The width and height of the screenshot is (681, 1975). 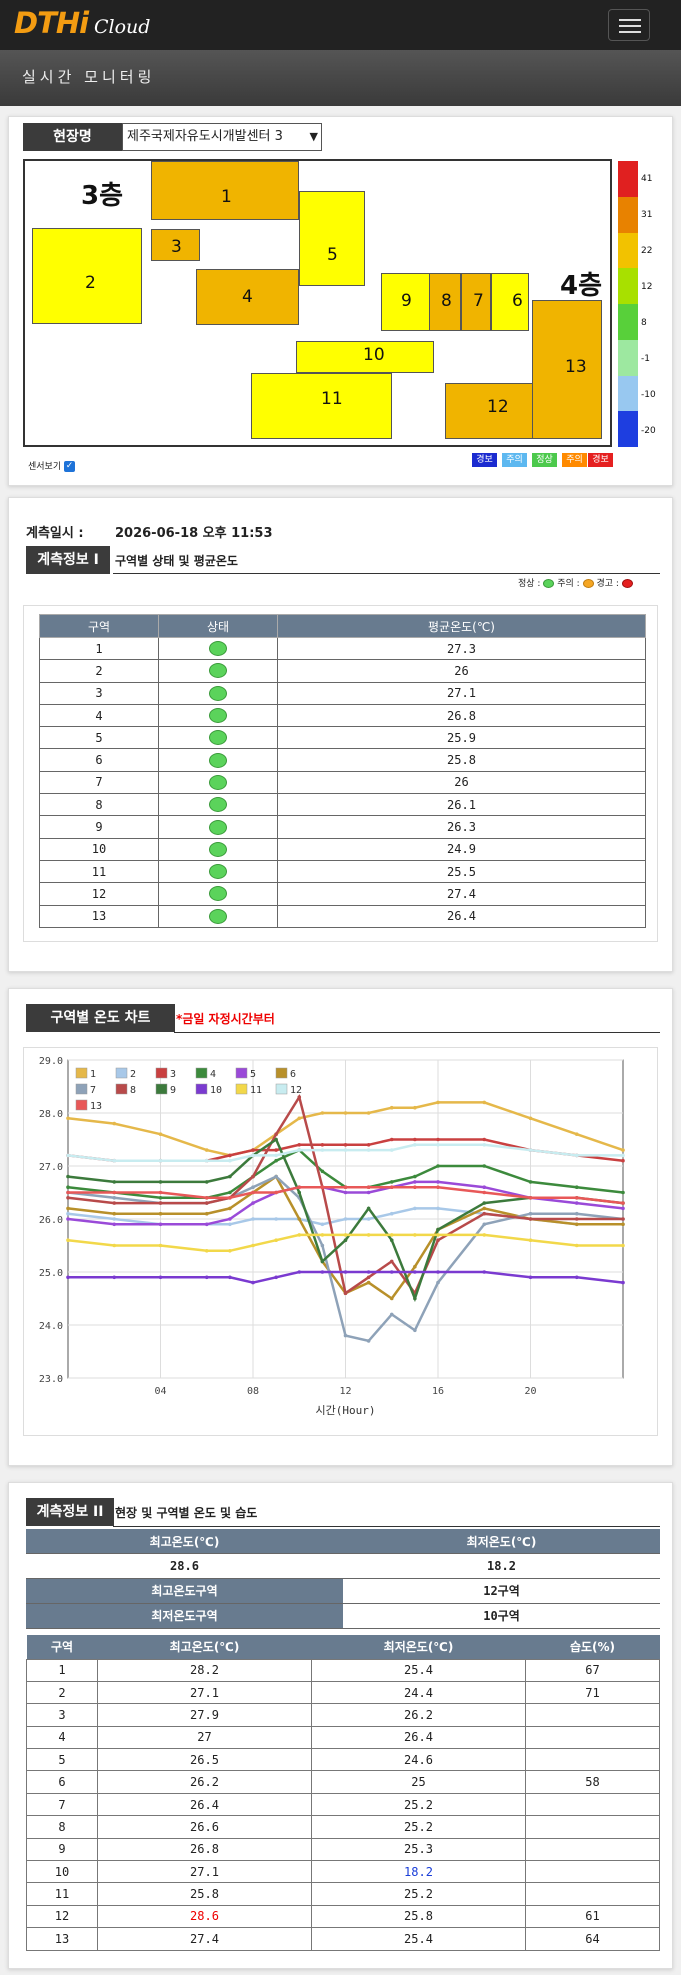 What do you see at coordinates (342, 827) in the screenshot?
I see `table-row: 9 26.3` at bounding box center [342, 827].